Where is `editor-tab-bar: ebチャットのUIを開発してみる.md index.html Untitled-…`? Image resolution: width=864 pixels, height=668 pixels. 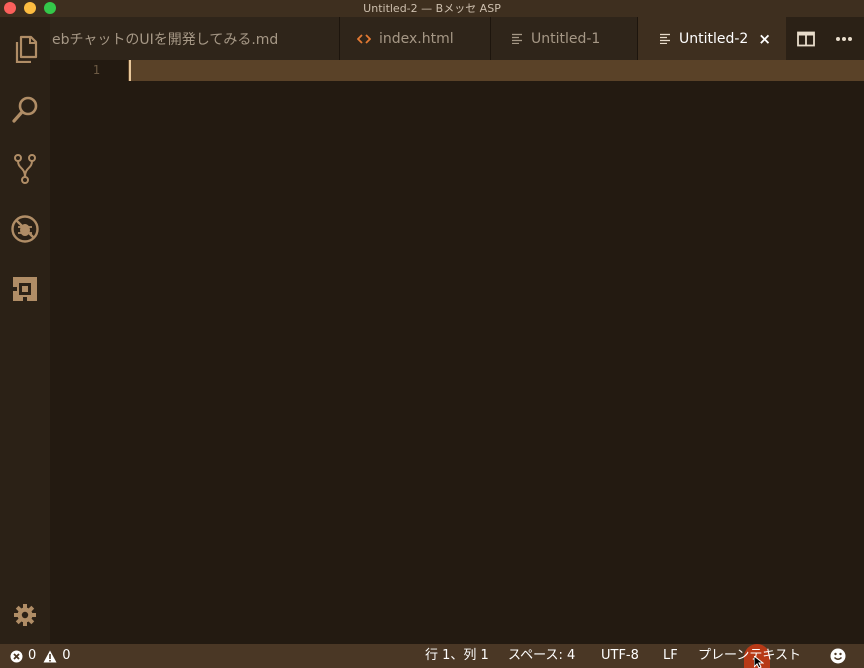 editor-tab-bar: ebチャットのUIを開発してみる.md index.html Untitled-… is located at coordinates (457, 38).